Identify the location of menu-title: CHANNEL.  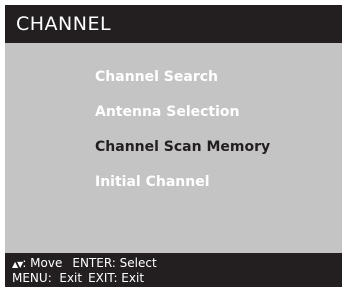
(64, 24).